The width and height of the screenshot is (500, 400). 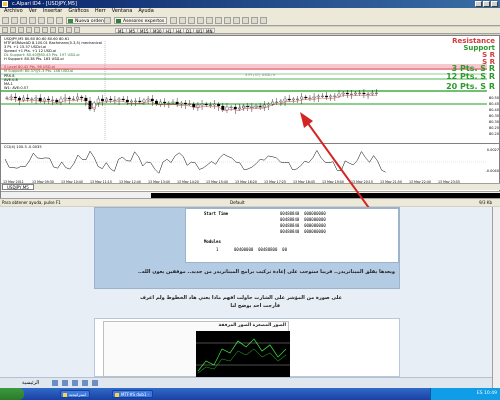 What do you see at coordinates (95, 383) in the screenshot?
I see `tools-icon` at bounding box center [95, 383].